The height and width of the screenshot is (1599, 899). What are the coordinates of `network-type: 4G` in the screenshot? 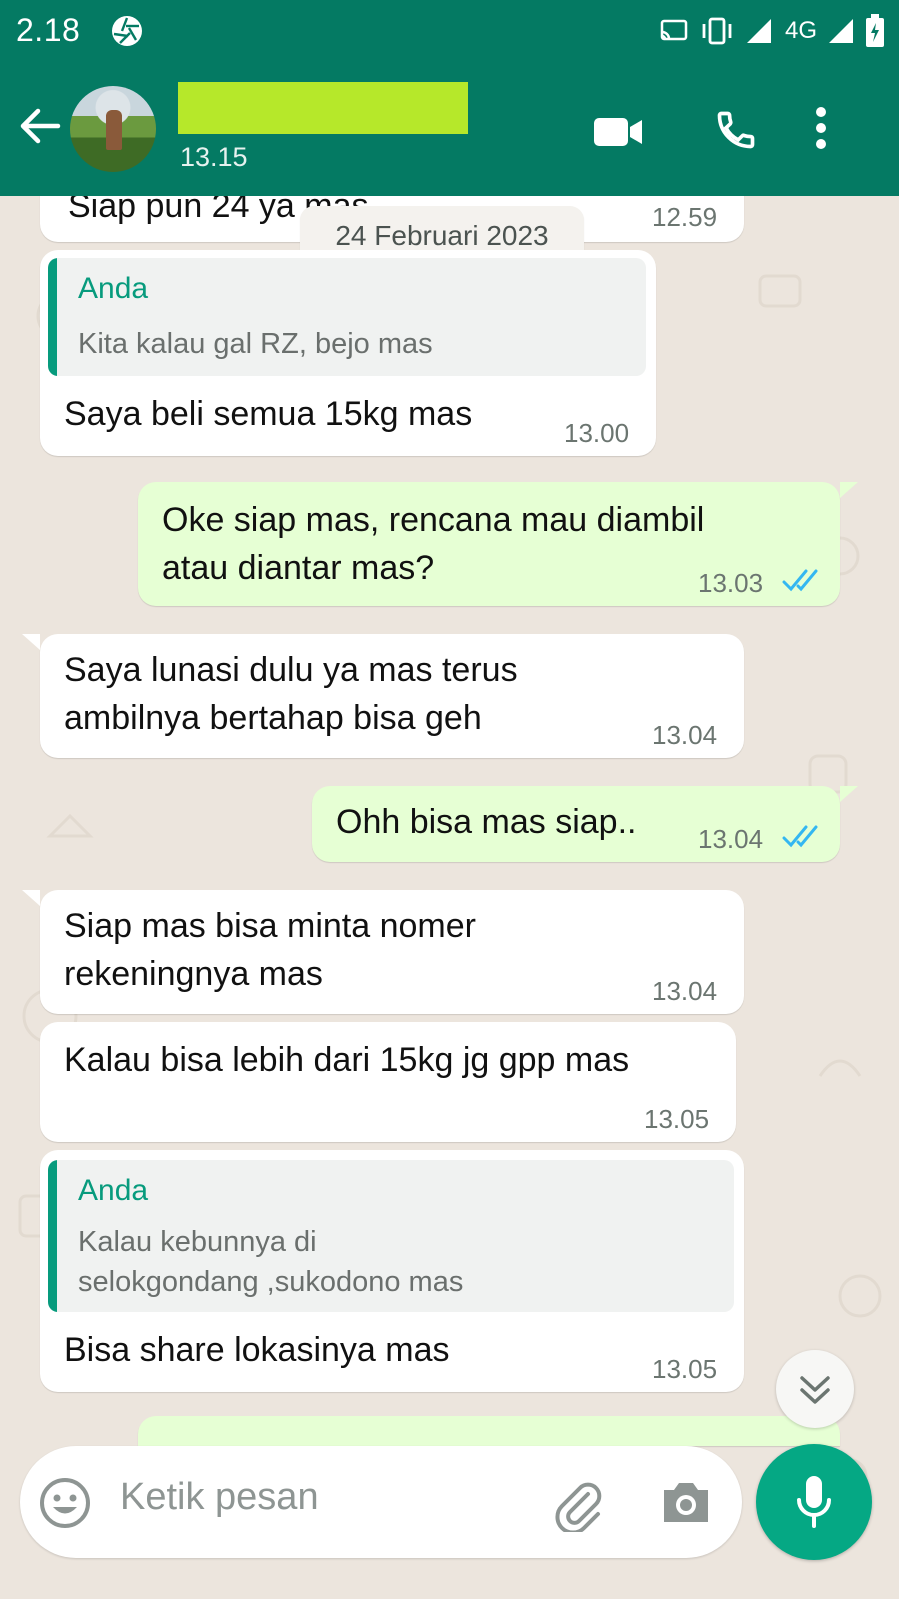 It's located at (800, 30).